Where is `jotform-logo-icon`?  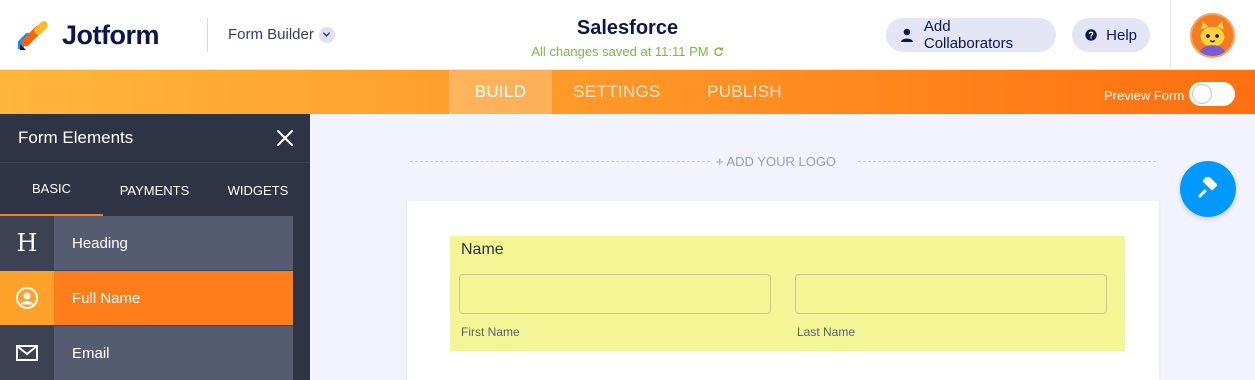
jotform-logo-icon is located at coordinates (33, 35).